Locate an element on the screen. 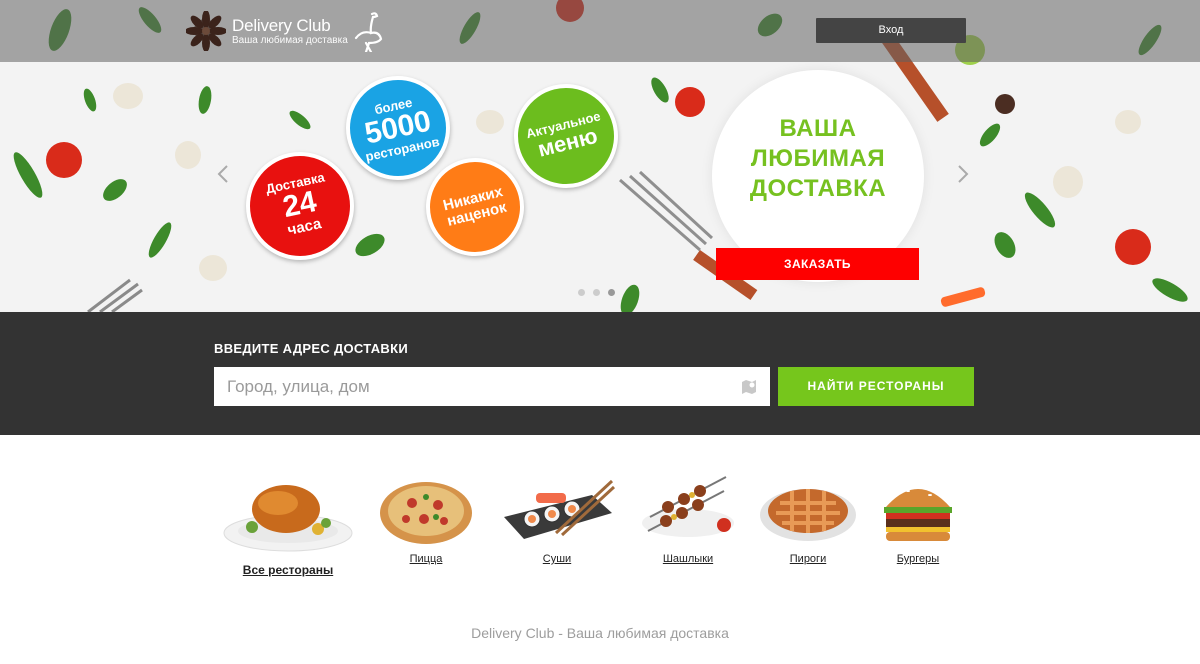 This screenshot has width=1200, height=664. category-pies: Пироги is located at coordinates (808, 519).